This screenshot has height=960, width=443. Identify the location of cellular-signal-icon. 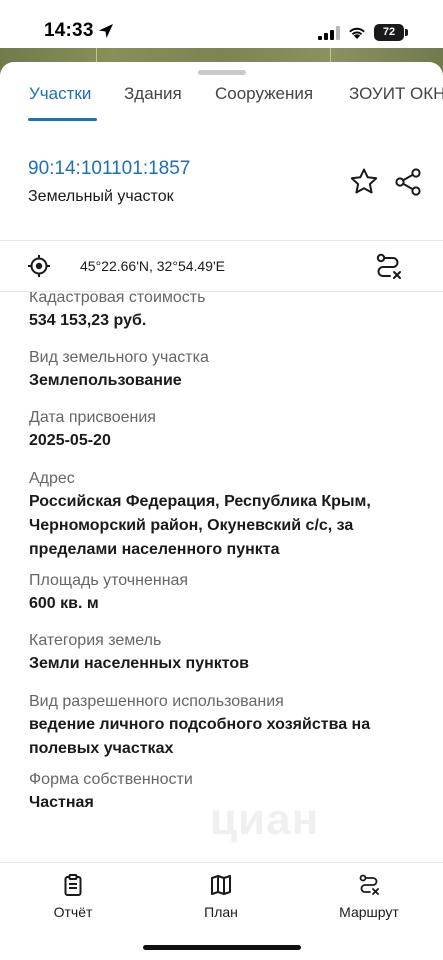
(329, 33).